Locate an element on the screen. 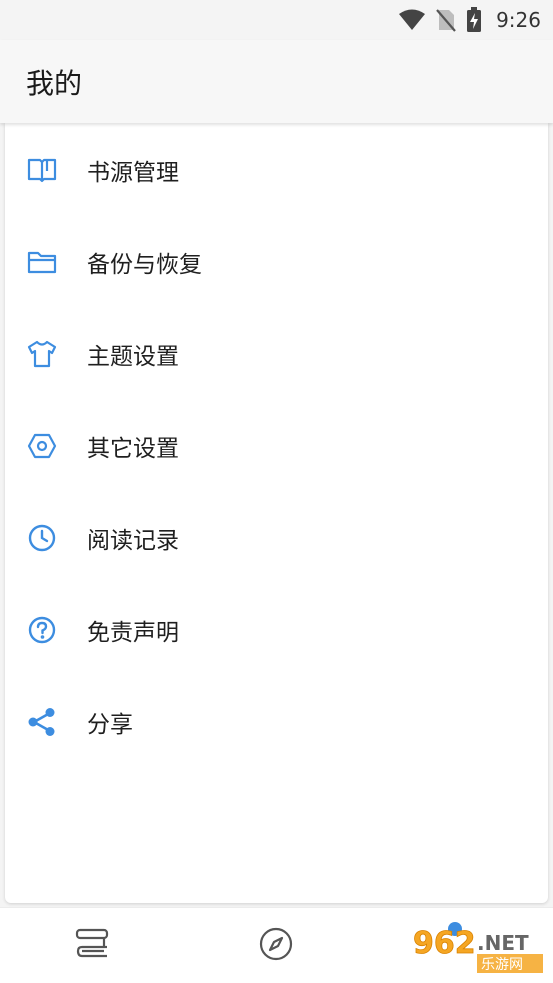 Image resolution: width=553 pixels, height=983 pixels. menu-item-book-source: 书源管理 is located at coordinates (276, 170).